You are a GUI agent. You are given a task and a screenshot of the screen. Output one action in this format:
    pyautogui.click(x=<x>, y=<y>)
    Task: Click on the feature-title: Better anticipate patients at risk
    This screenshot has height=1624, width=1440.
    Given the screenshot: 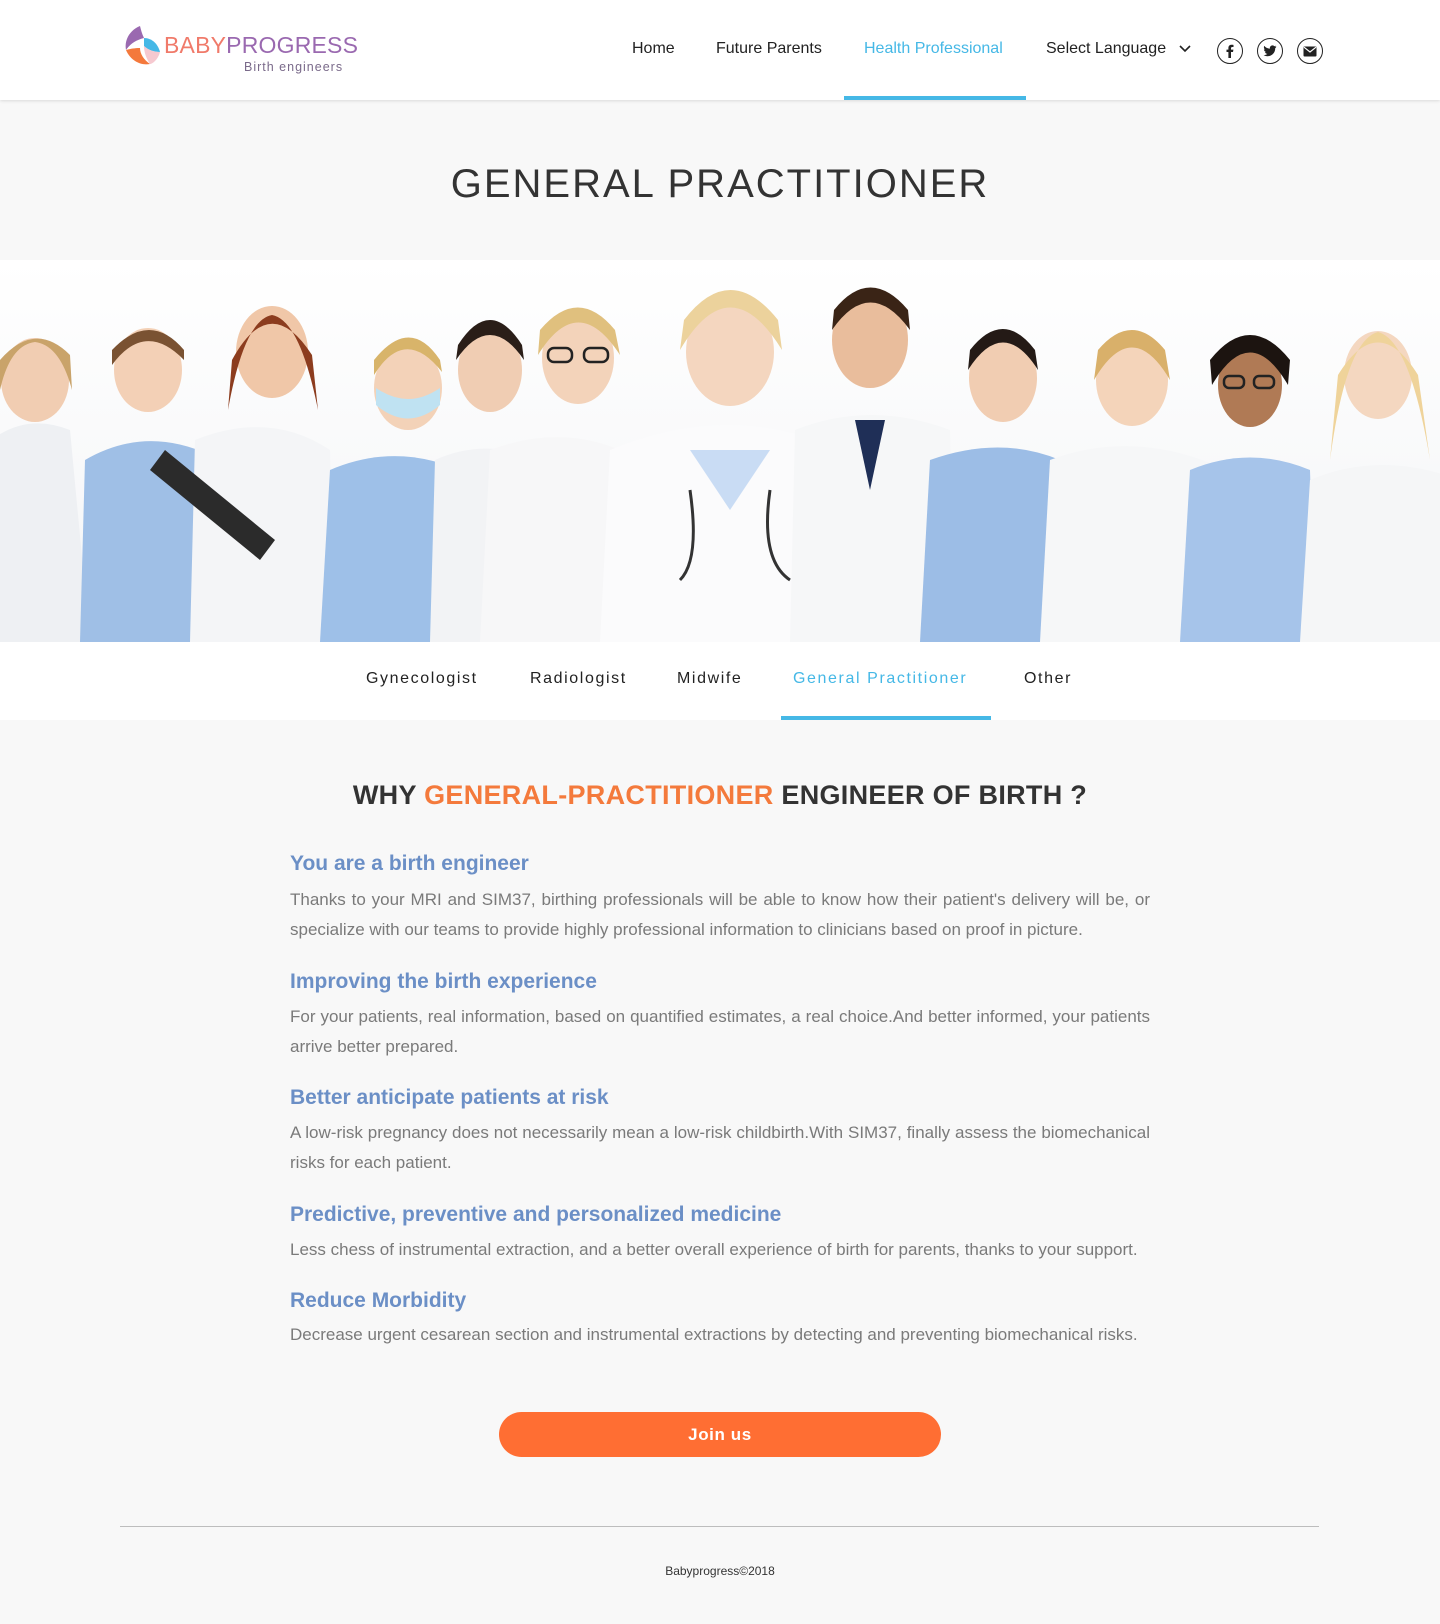 What is the action you would take?
    pyautogui.click(x=449, y=1097)
    